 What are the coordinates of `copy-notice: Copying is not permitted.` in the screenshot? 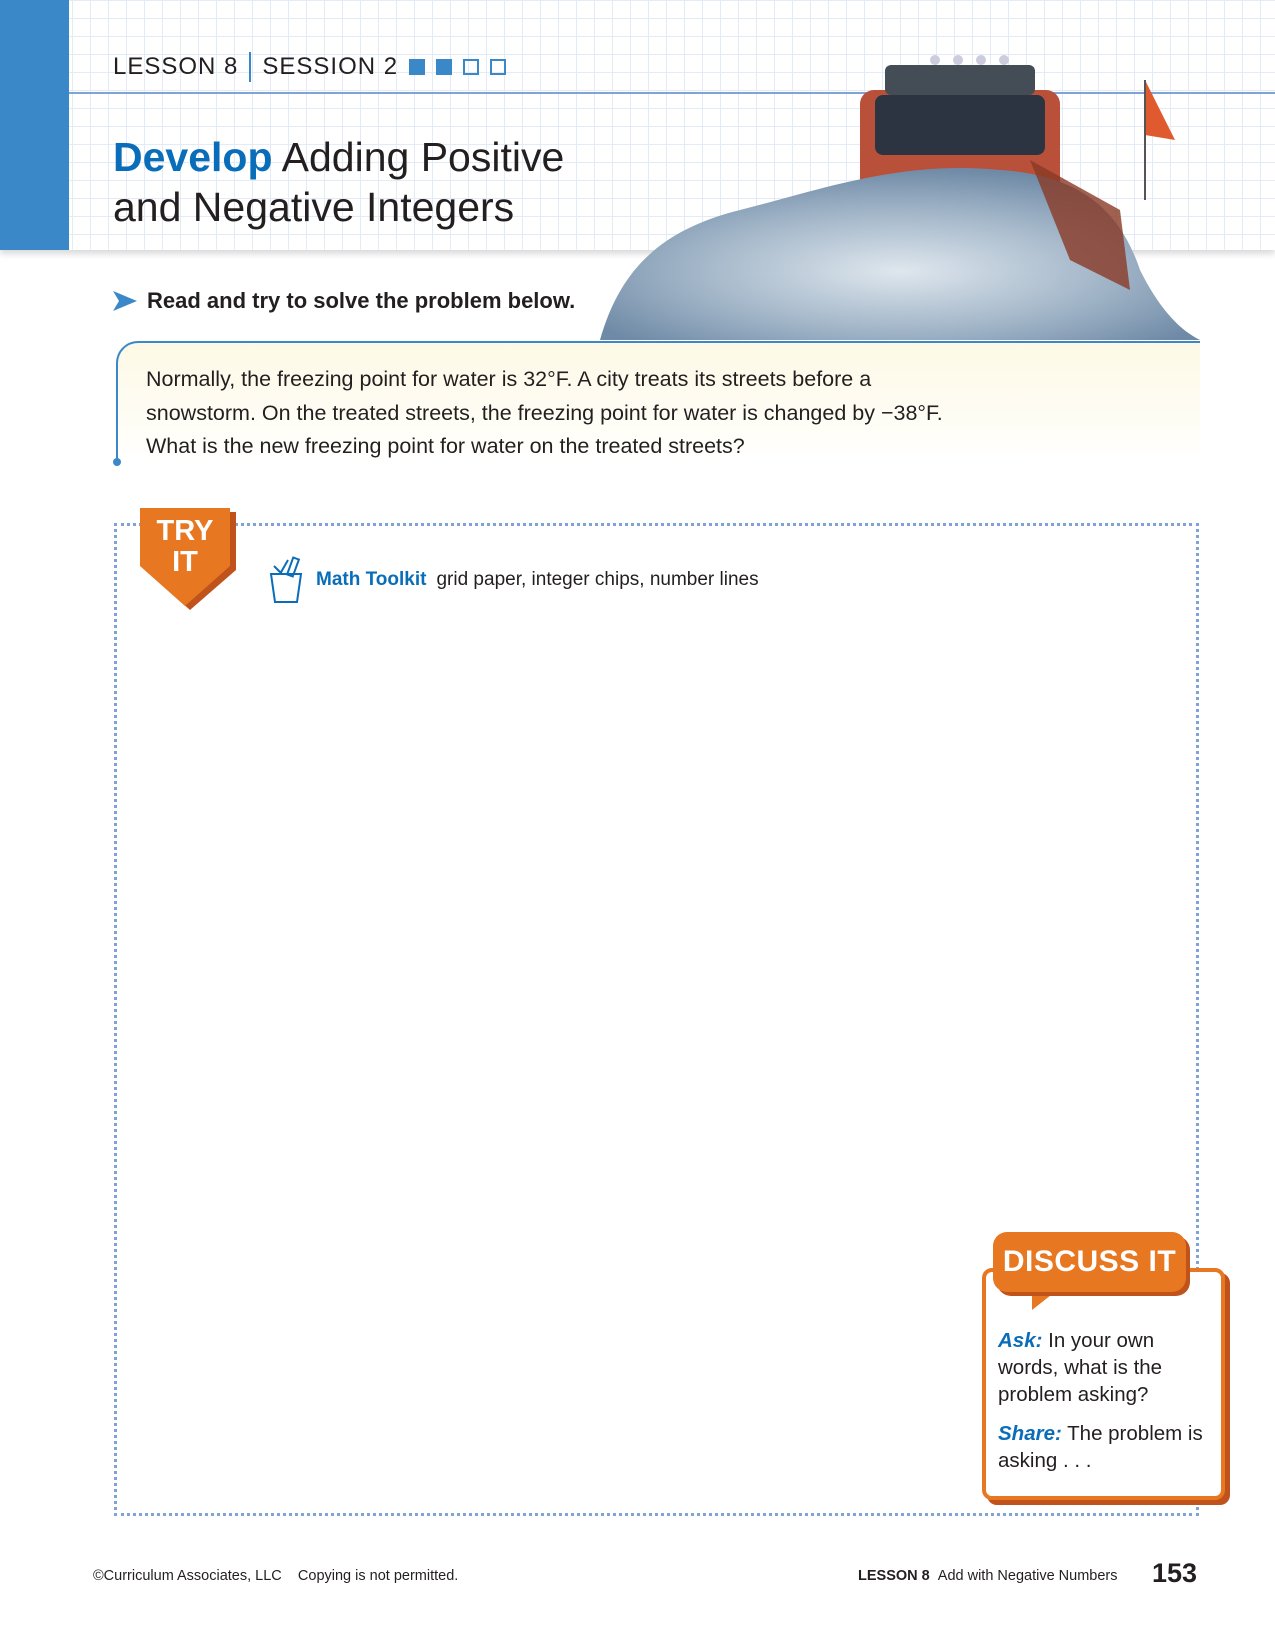 It's located at (378, 1576).